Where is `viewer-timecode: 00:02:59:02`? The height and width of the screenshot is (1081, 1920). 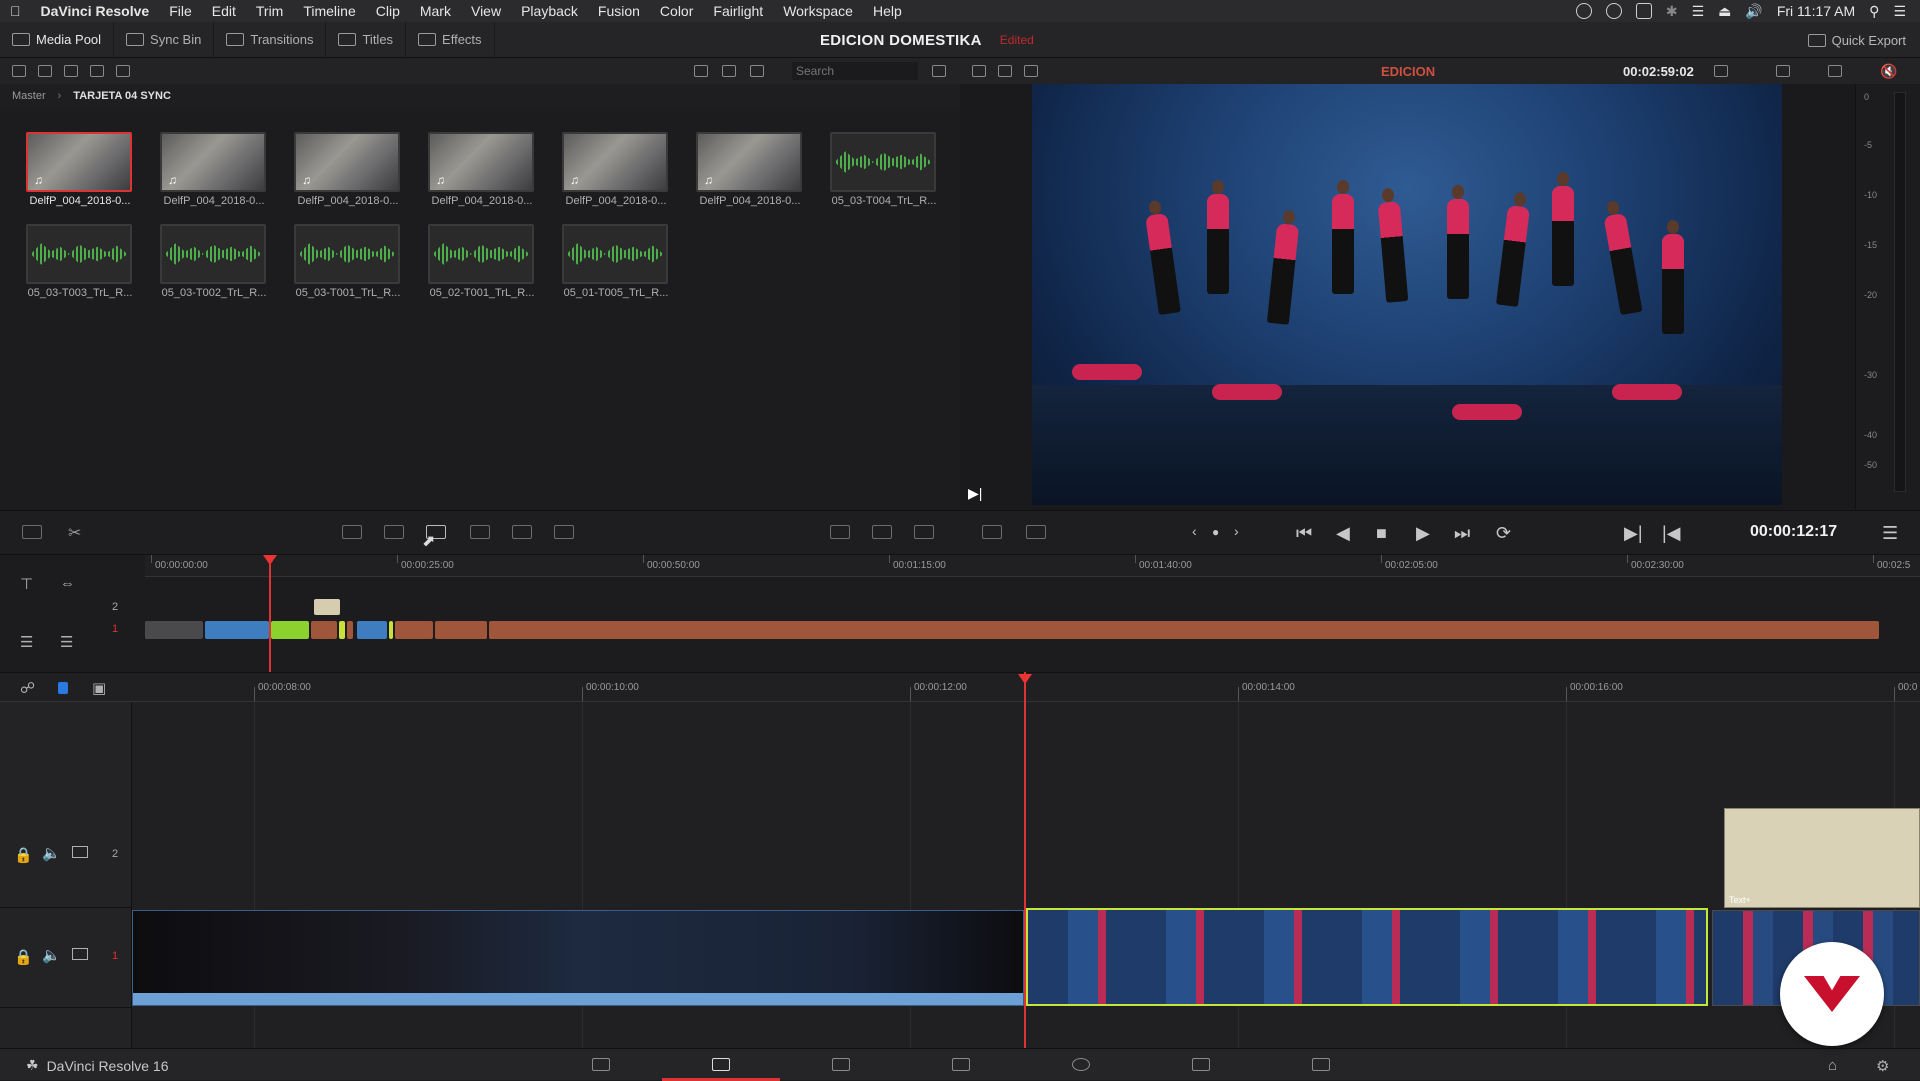
viewer-timecode: 00:02:59:02 is located at coordinates (1658, 71).